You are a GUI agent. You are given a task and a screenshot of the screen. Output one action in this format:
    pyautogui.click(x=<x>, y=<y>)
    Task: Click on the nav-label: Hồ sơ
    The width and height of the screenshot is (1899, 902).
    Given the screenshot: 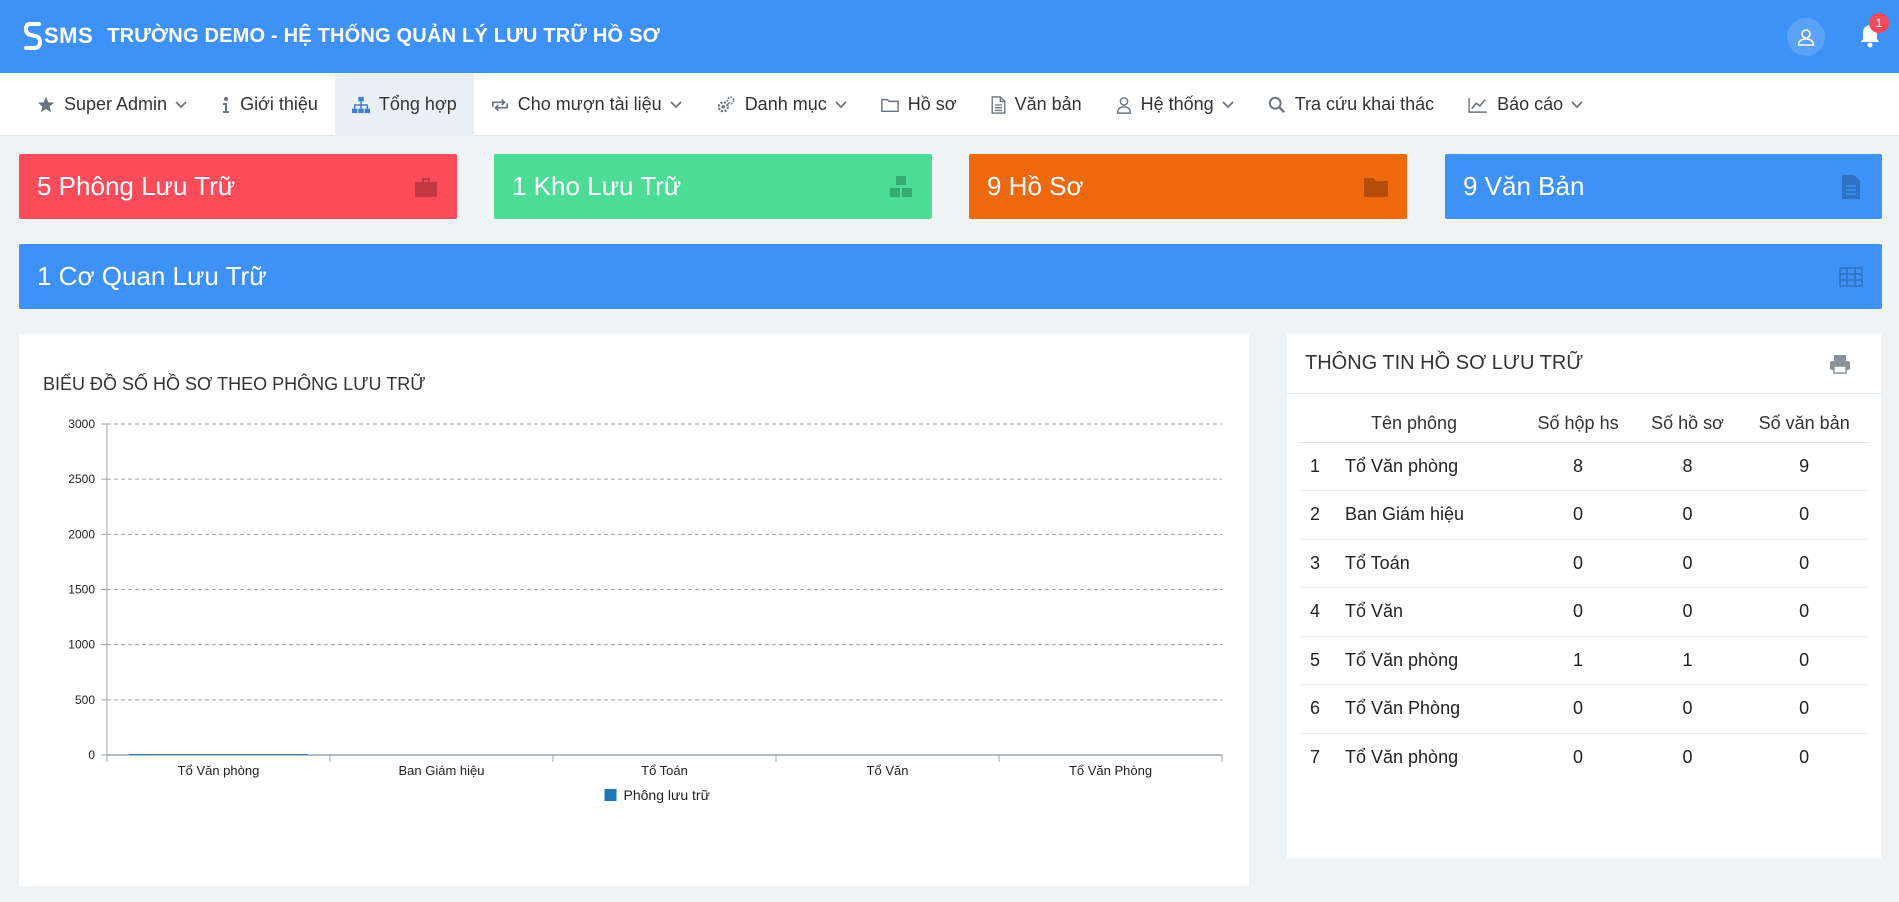 What is the action you would take?
    pyautogui.click(x=932, y=104)
    